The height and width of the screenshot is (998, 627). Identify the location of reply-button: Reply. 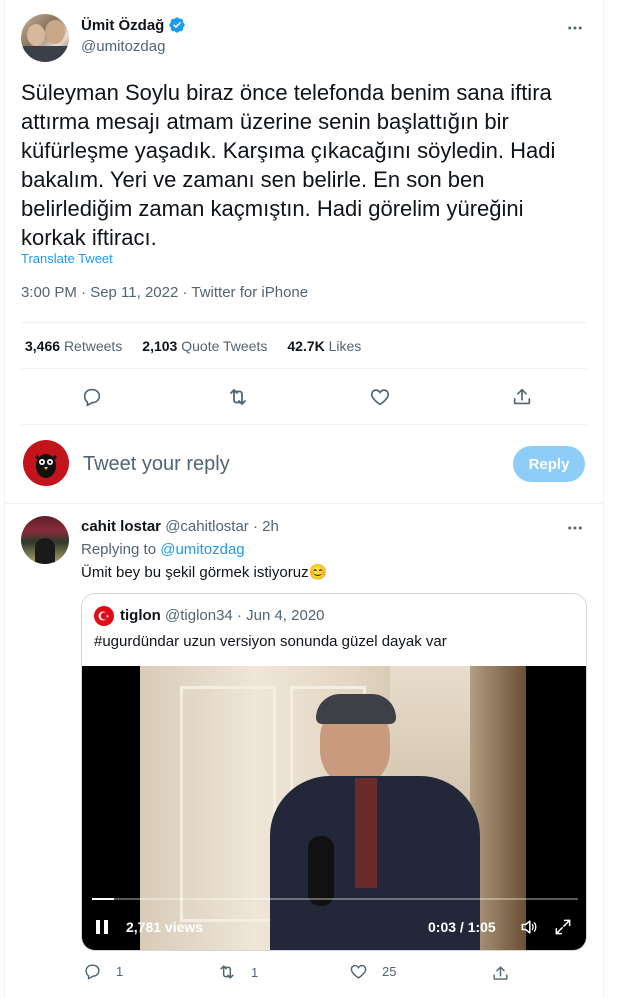
(549, 464).